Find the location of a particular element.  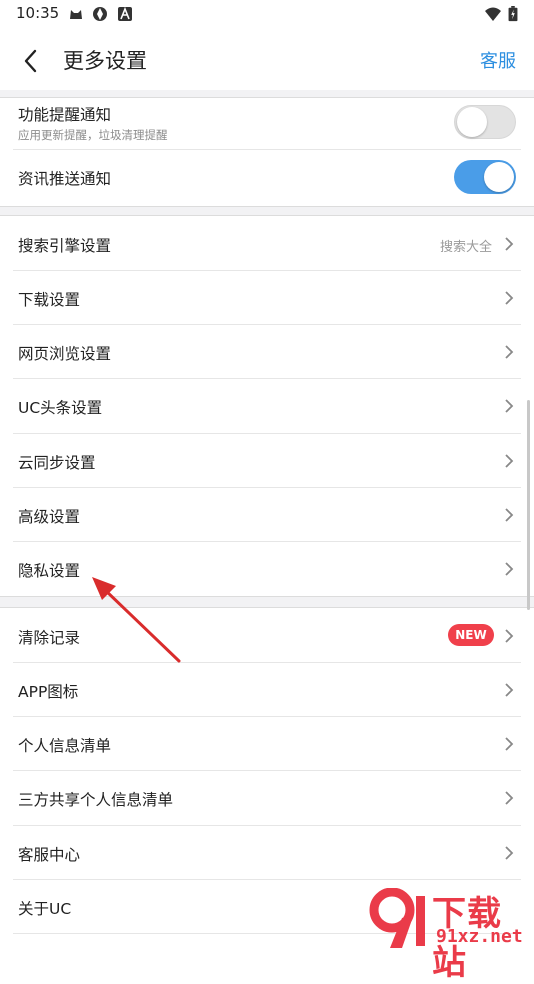

watermark-logo-icon is located at coordinates (397, 918).